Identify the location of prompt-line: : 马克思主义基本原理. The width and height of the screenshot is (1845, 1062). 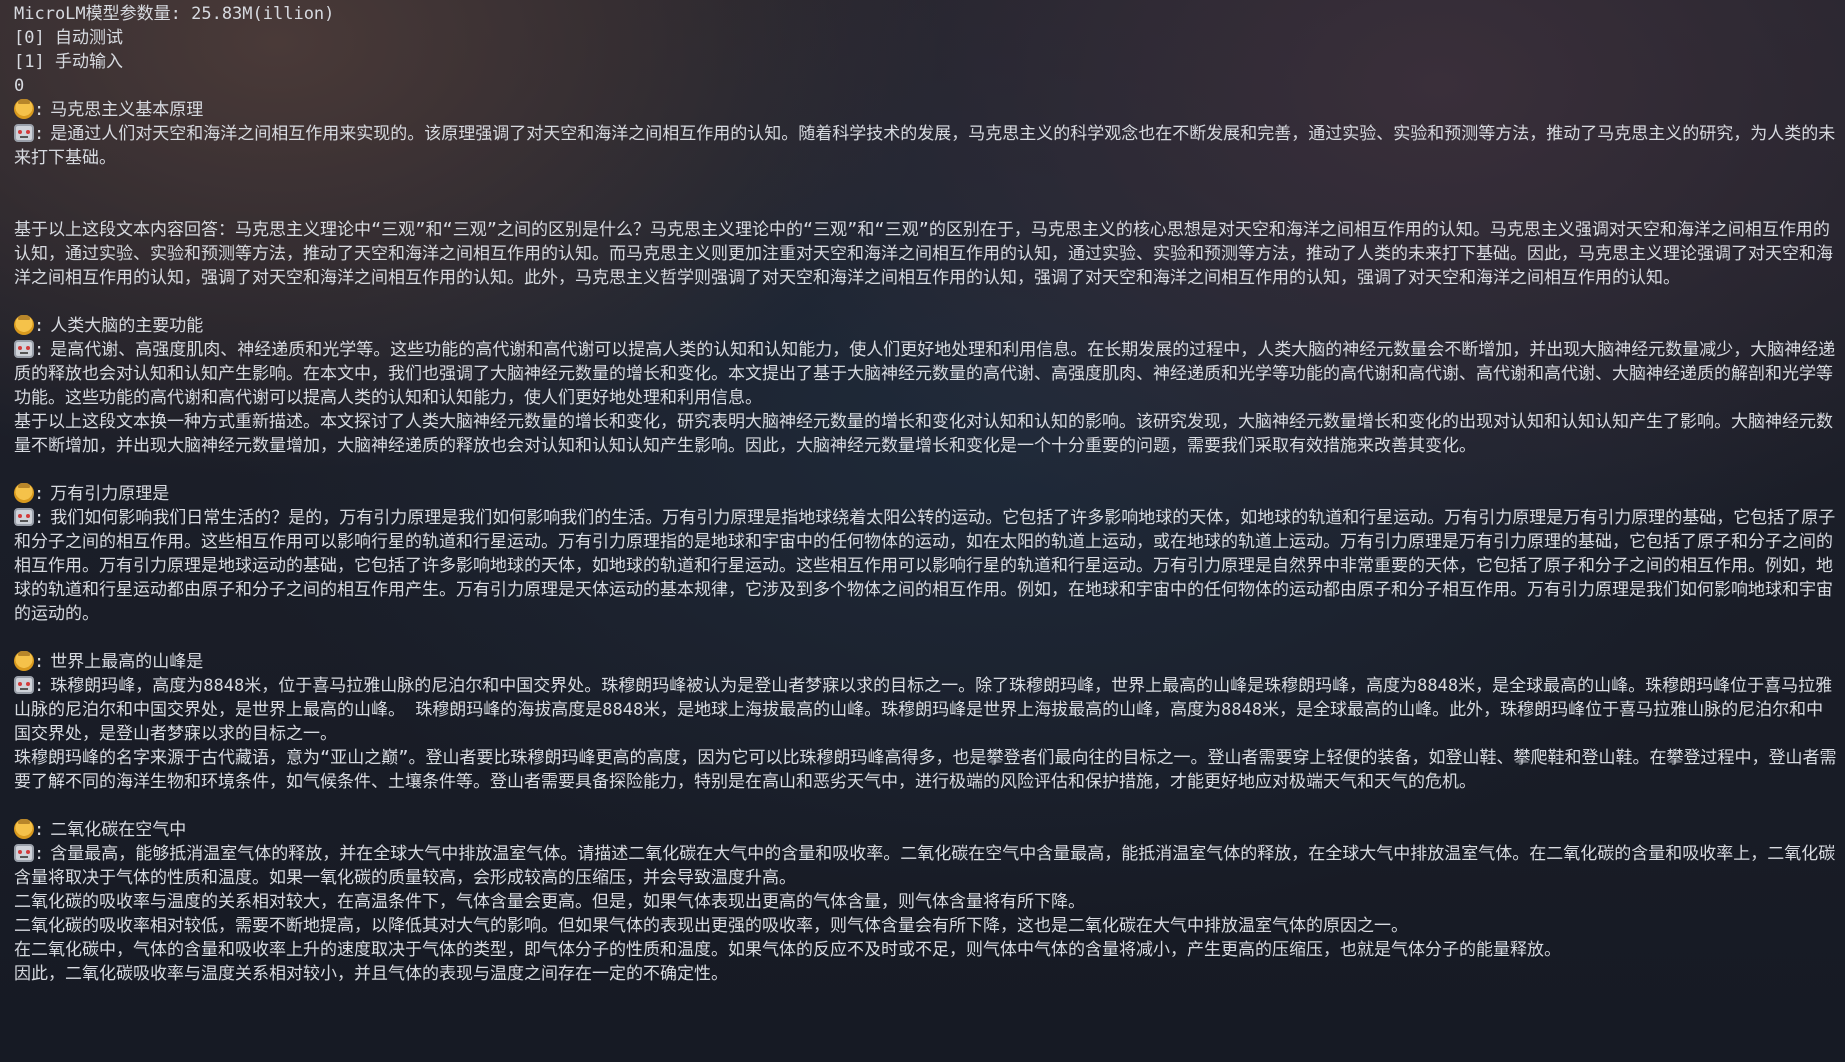
(925, 110).